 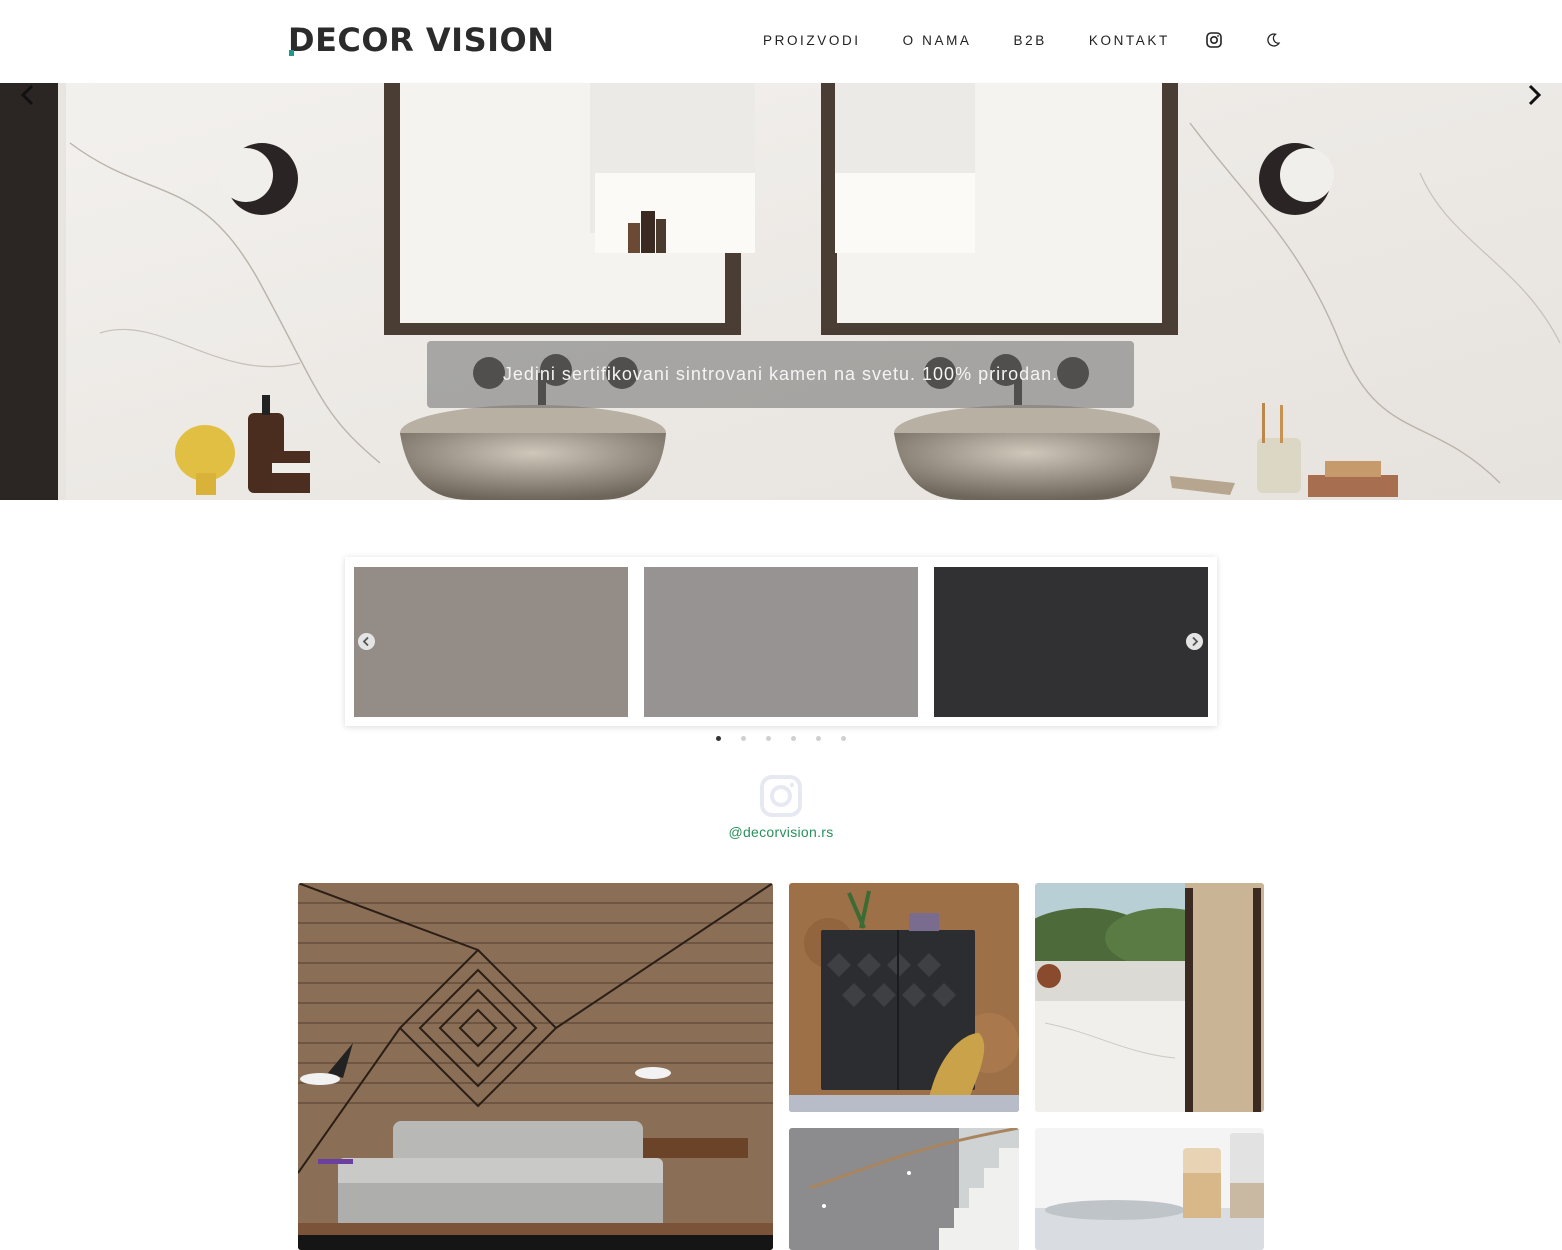 What do you see at coordinates (781, 832) in the screenshot?
I see `instagram-handle: @decorvision.rs` at bounding box center [781, 832].